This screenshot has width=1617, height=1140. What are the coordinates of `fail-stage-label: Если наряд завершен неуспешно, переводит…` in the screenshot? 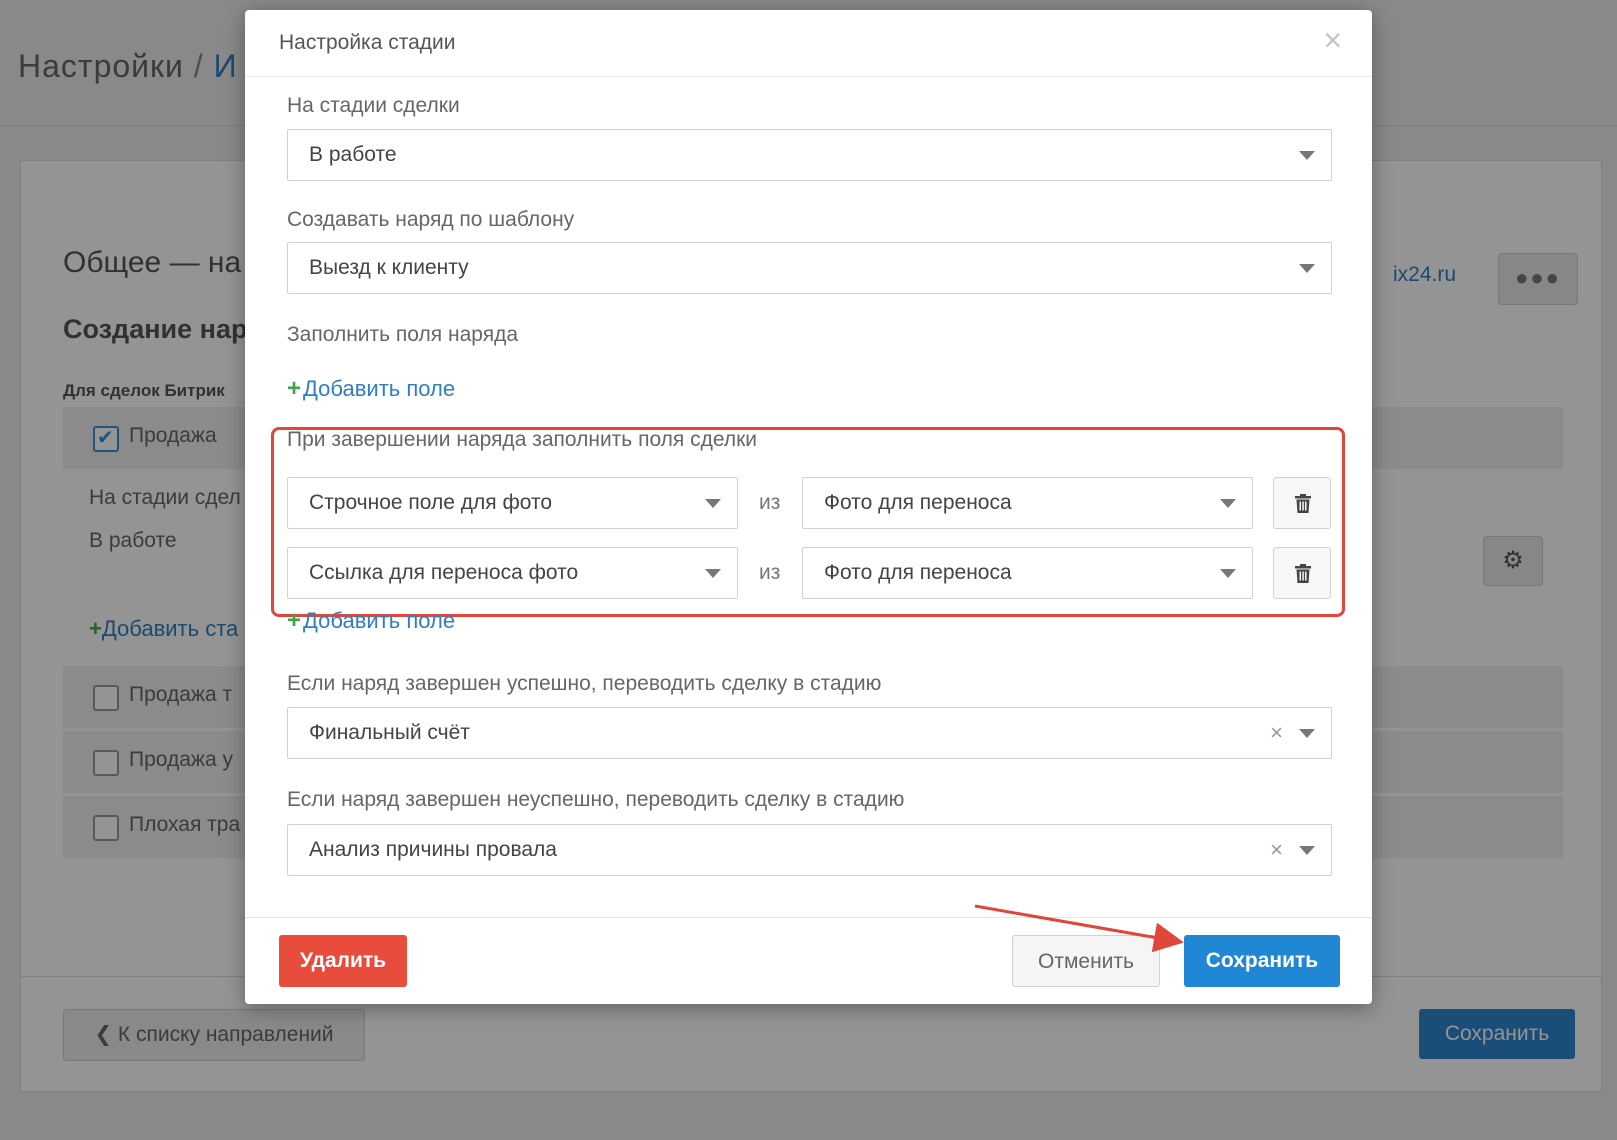 It's located at (596, 799).